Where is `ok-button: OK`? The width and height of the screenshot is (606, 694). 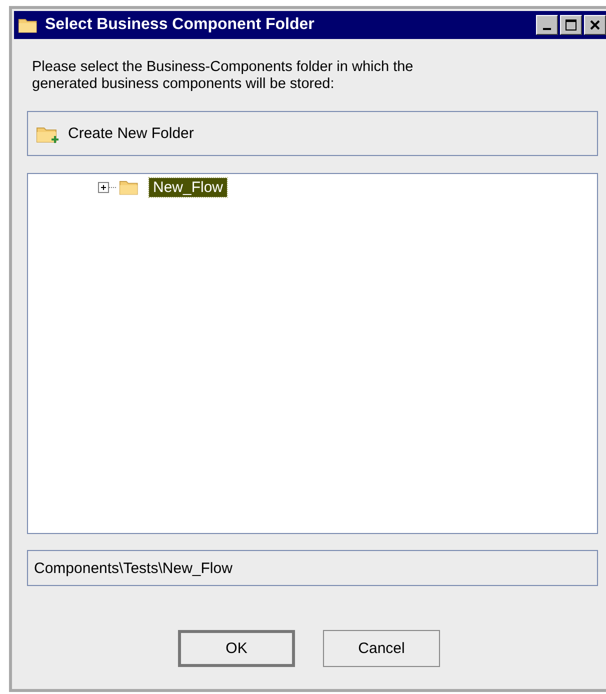 ok-button: OK is located at coordinates (236, 648).